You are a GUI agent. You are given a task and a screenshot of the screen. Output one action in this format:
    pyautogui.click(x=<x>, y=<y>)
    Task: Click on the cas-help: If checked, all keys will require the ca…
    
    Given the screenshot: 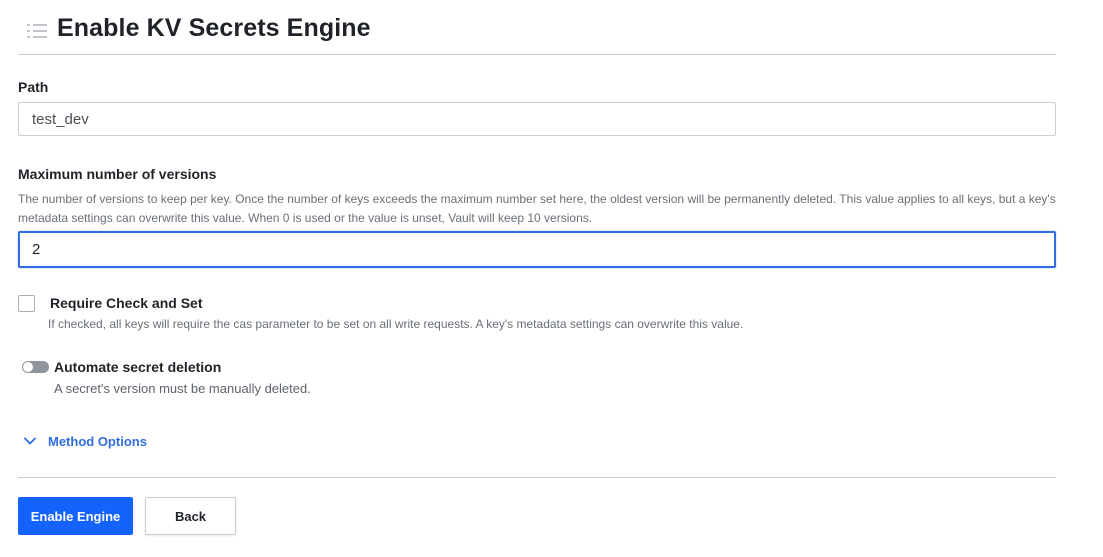 What is the action you would take?
    pyautogui.click(x=396, y=324)
    